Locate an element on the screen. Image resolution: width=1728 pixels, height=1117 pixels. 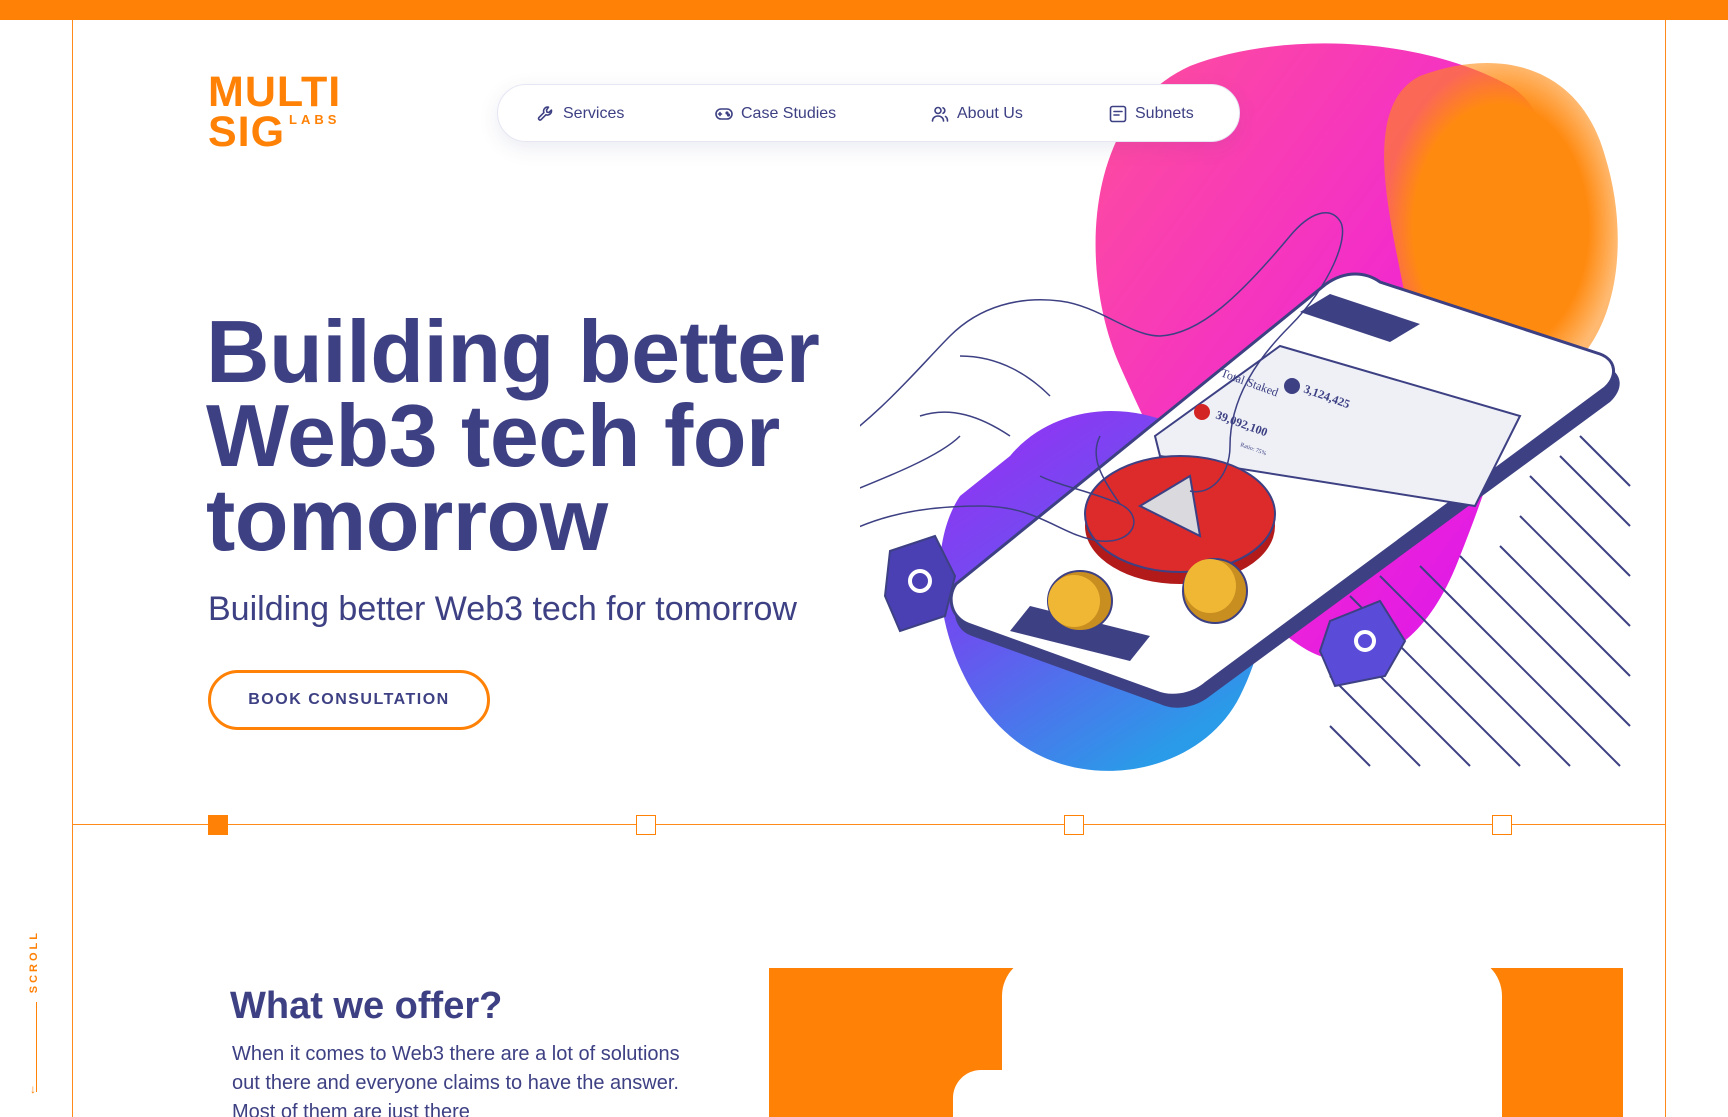
nav-label-case-studies: Case Studies is located at coordinates (789, 113).